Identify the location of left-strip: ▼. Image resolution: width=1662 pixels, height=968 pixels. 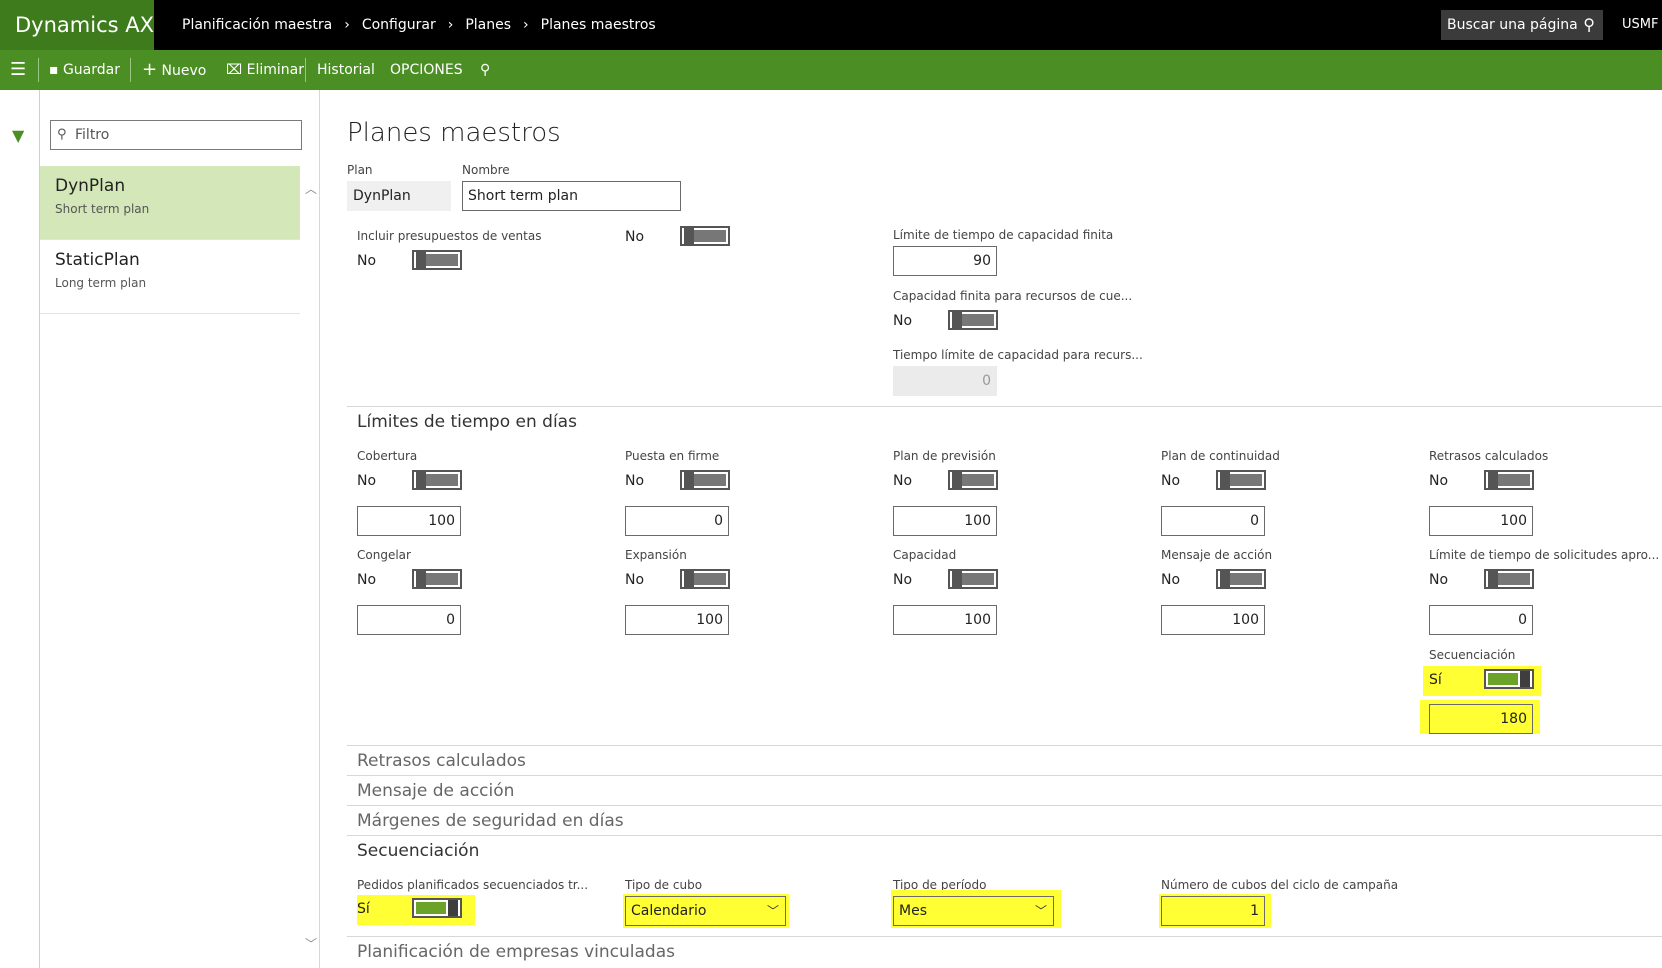
(20, 529).